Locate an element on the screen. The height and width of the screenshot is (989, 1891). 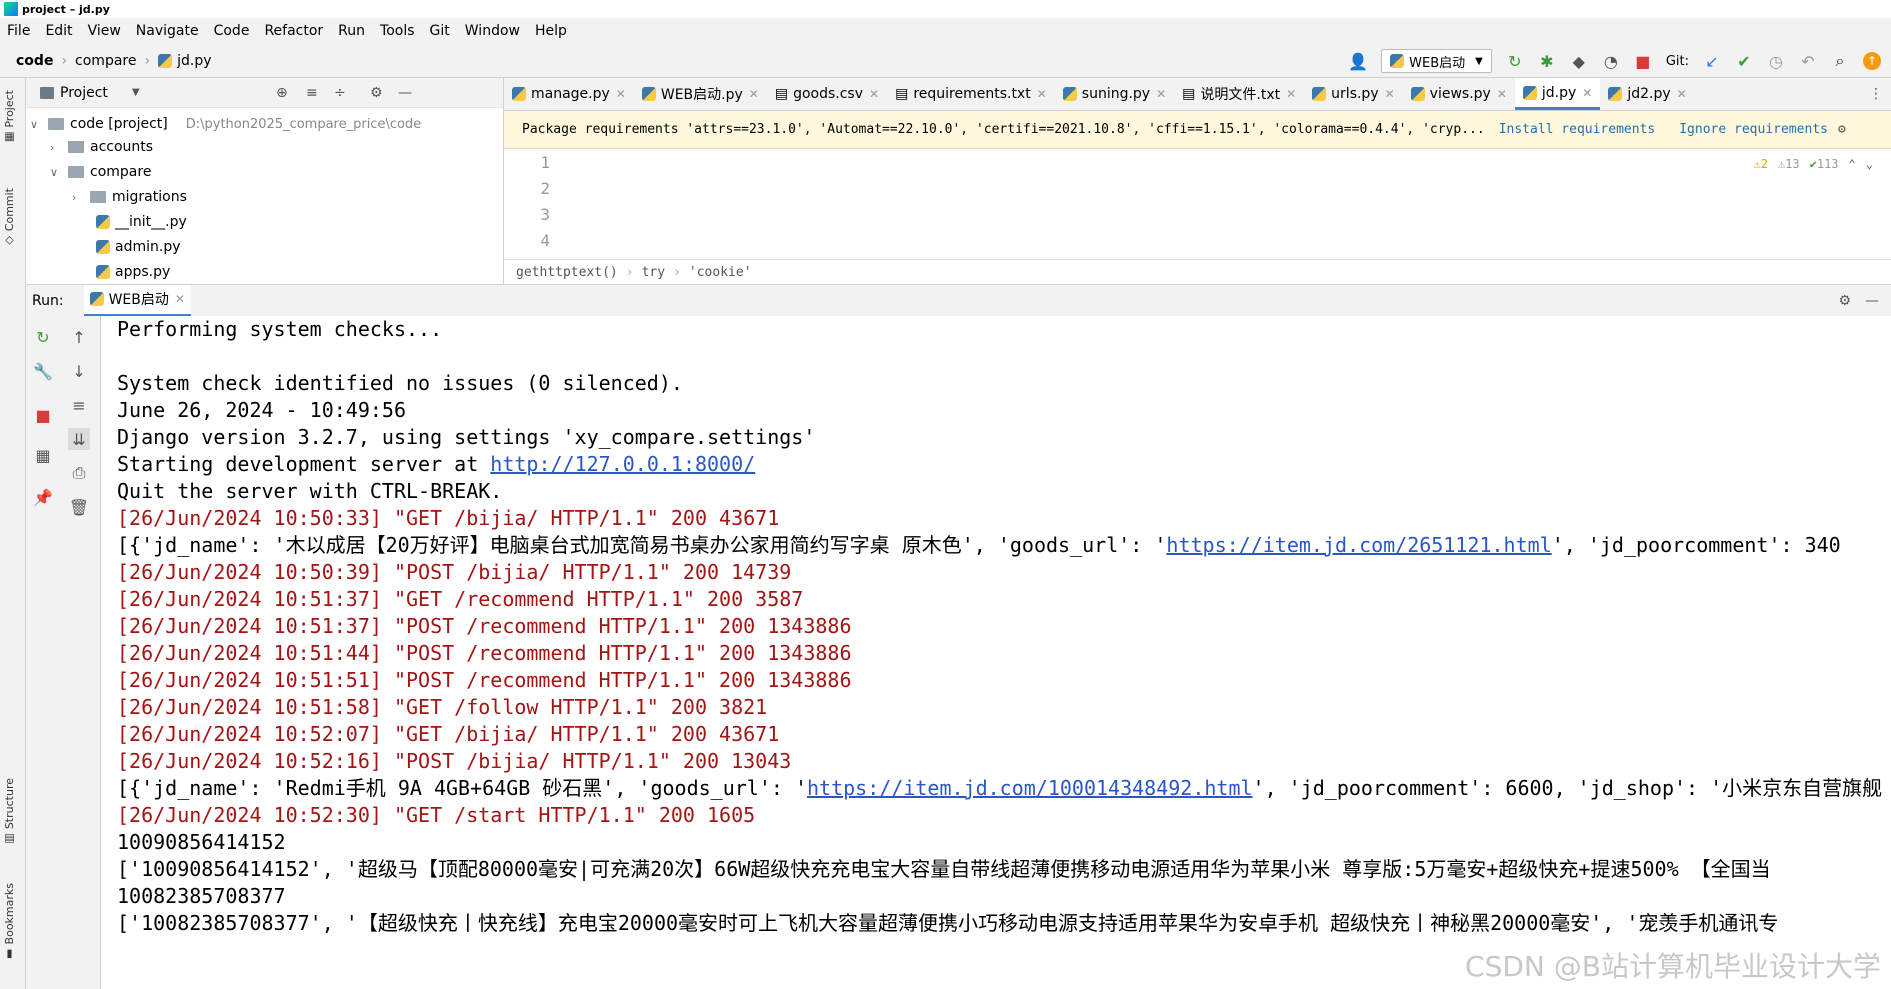
git-update-icon: ↙ is located at coordinates (1712, 61).